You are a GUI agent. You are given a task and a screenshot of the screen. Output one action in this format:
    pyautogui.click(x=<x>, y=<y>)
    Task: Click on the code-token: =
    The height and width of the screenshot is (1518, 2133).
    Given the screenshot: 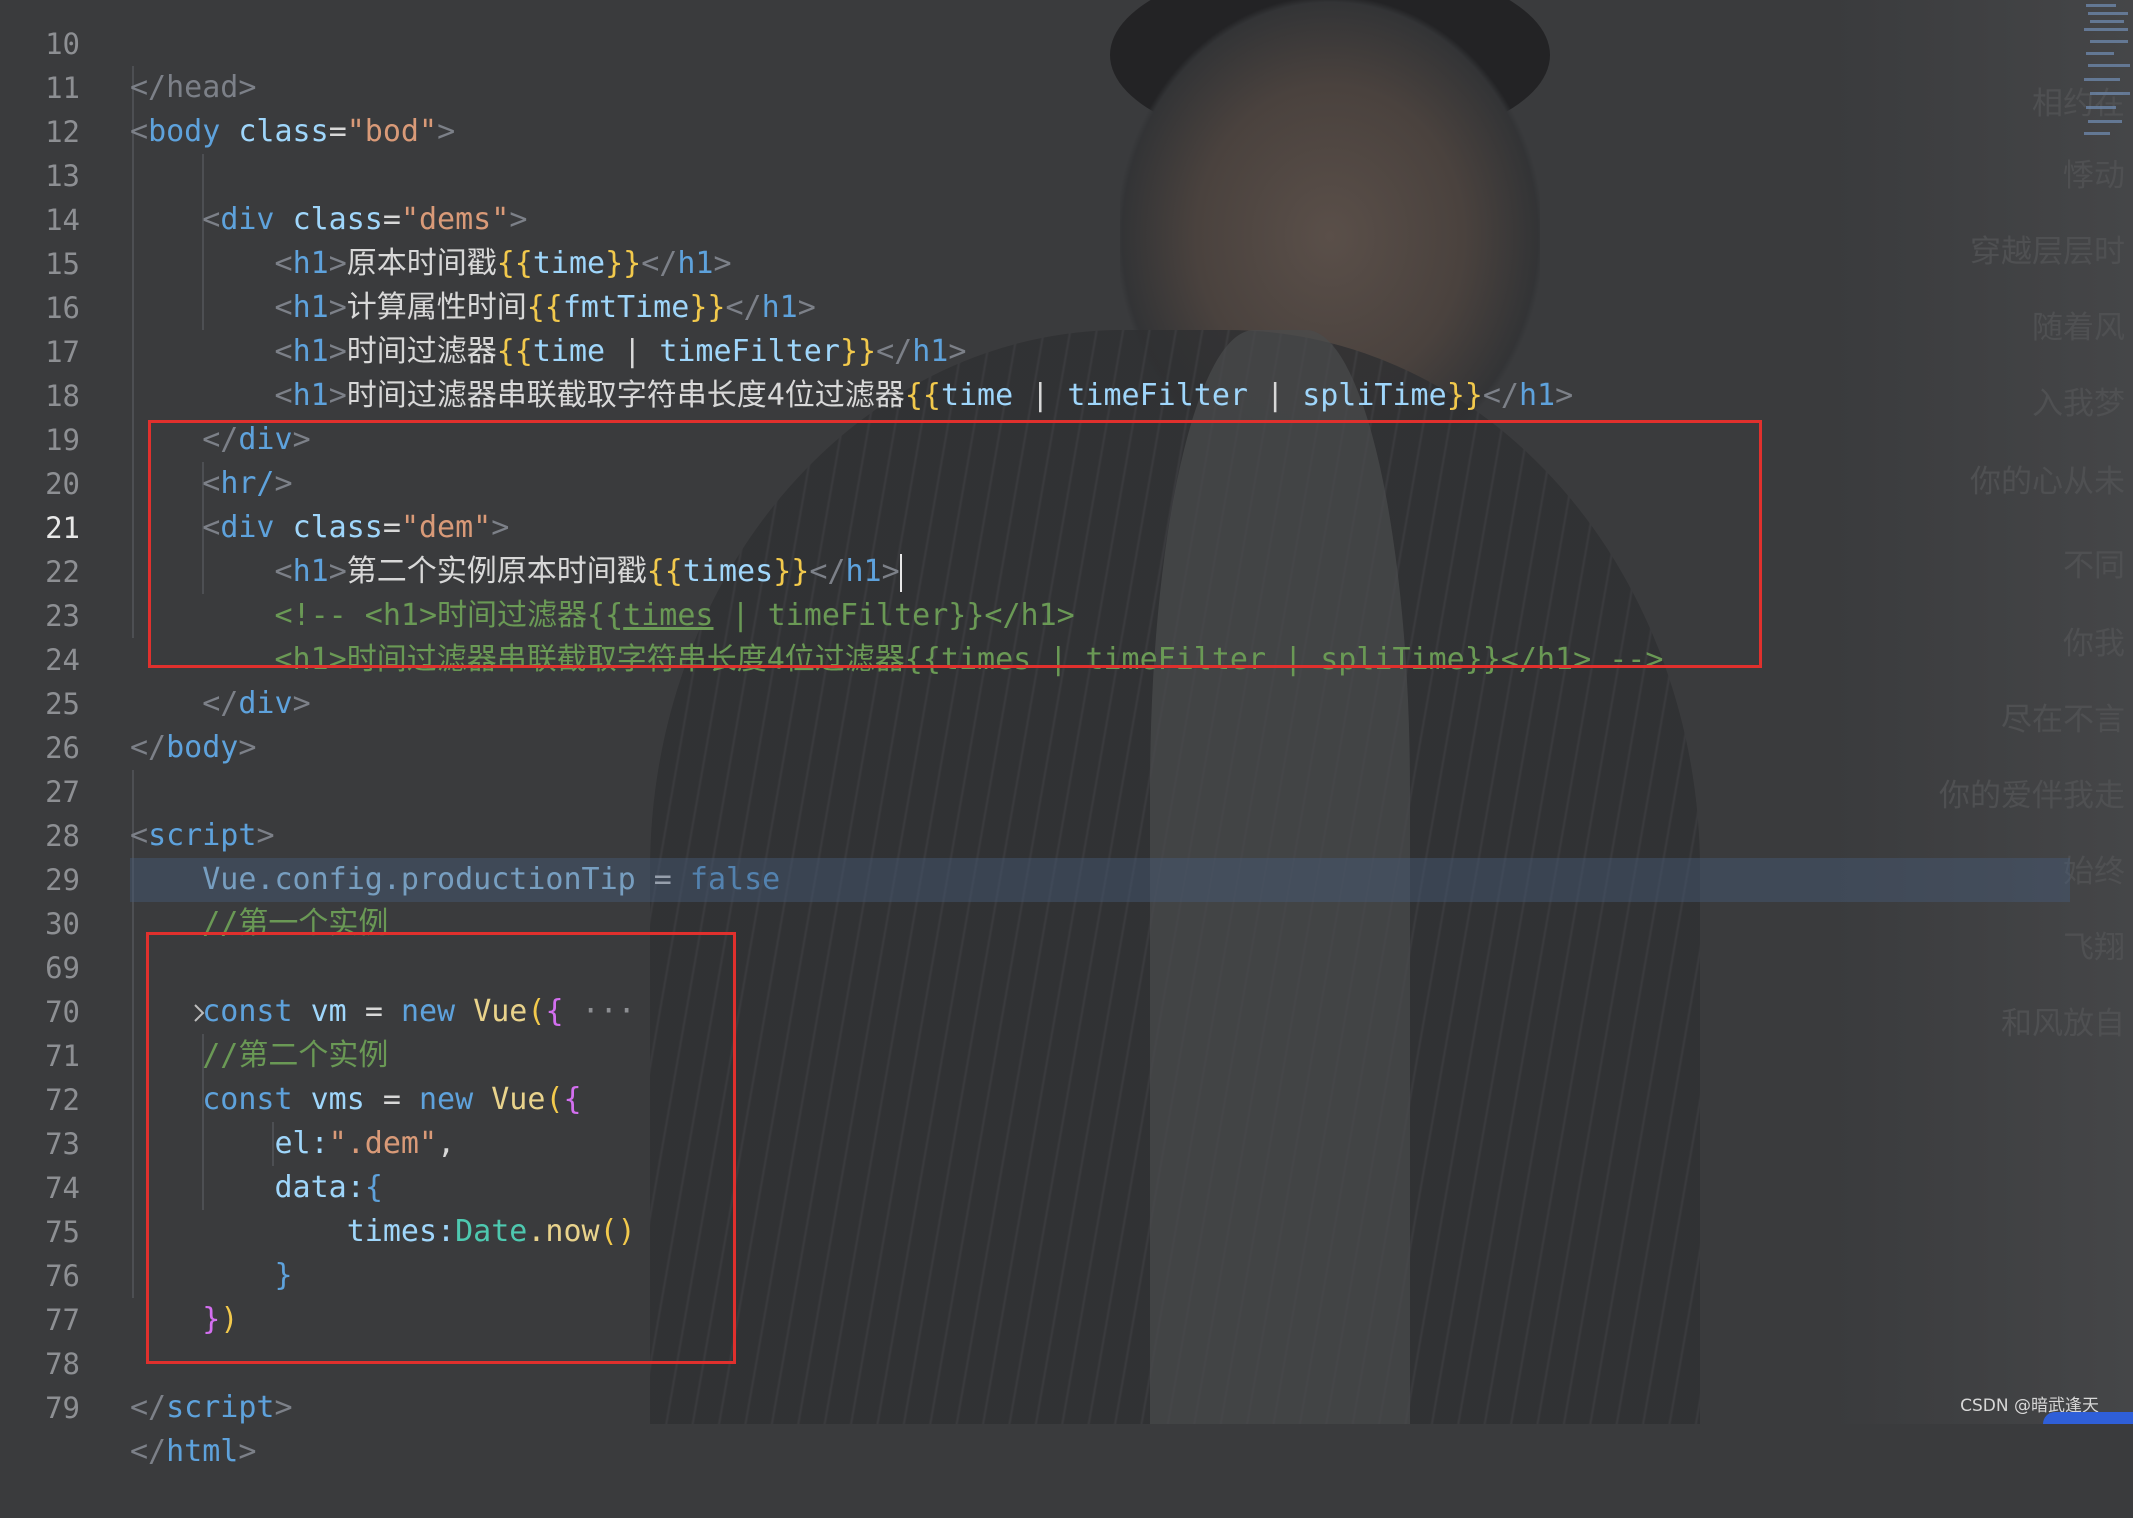 What is the action you would take?
    pyautogui.click(x=373, y=1011)
    